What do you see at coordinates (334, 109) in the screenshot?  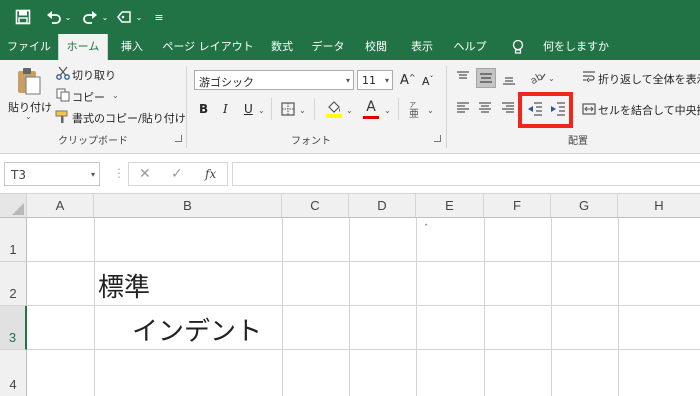 I see `fill-color-icon` at bounding box center [334, 109].